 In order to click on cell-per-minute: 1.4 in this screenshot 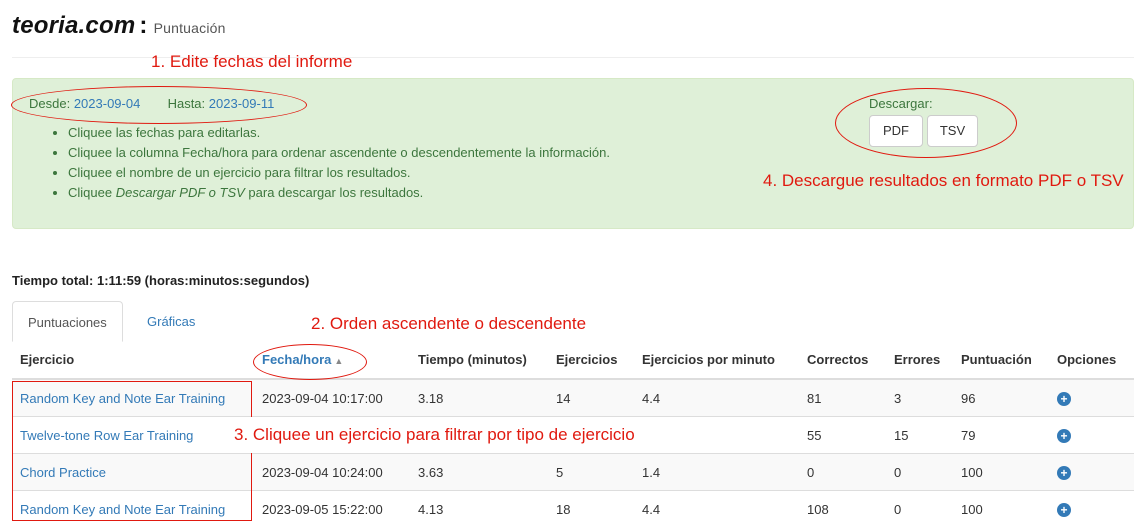, I will do `click(716, 472)`.